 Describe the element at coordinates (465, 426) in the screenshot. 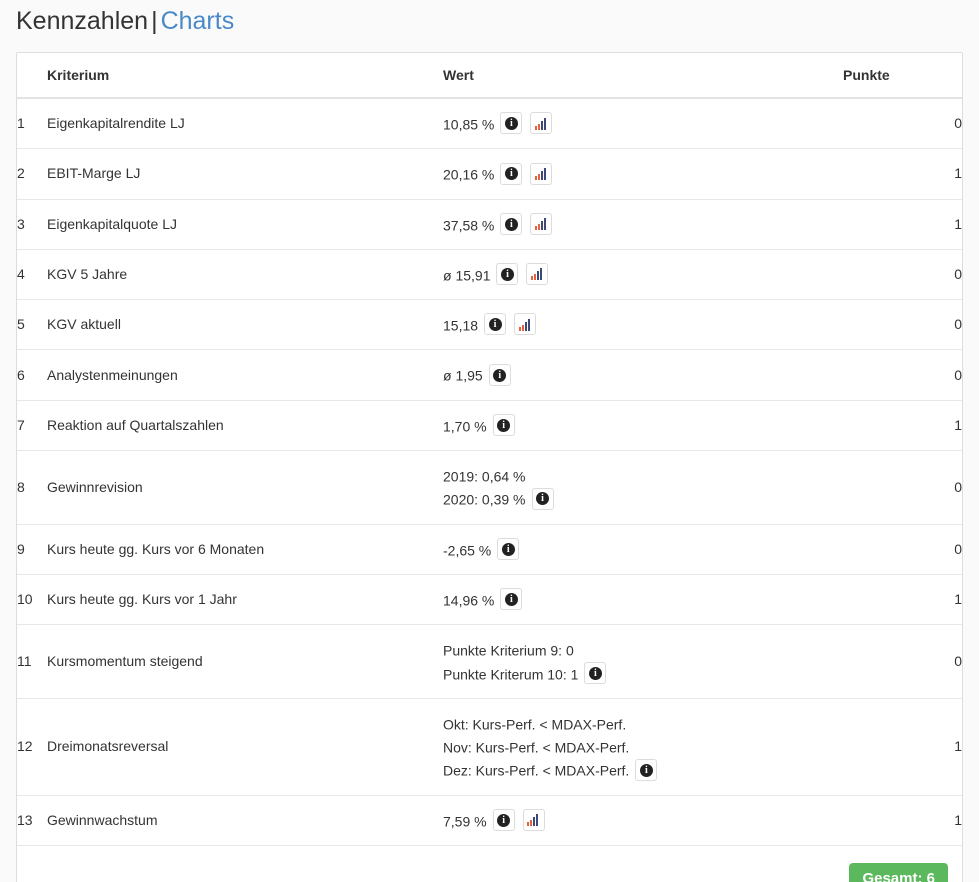

I see `value-text: 1,70 %` at that location.